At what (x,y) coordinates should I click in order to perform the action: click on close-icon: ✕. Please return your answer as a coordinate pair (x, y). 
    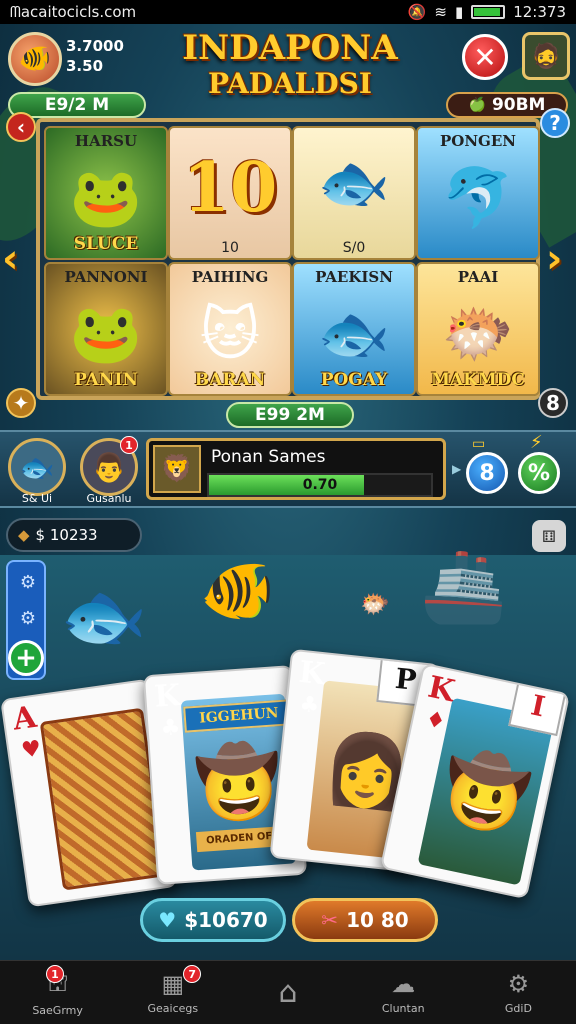
    Looking at the image, I should click on (485, 57).